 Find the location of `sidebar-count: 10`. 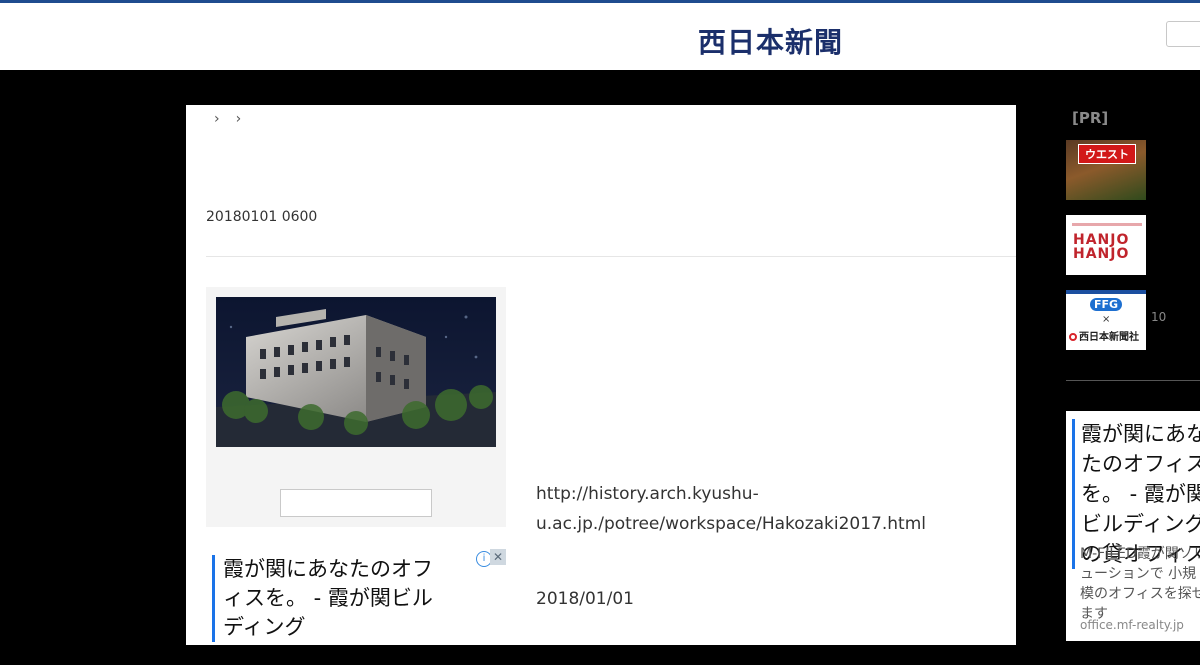

sidebar-count: 10 is located at coordinates (1159, 317).